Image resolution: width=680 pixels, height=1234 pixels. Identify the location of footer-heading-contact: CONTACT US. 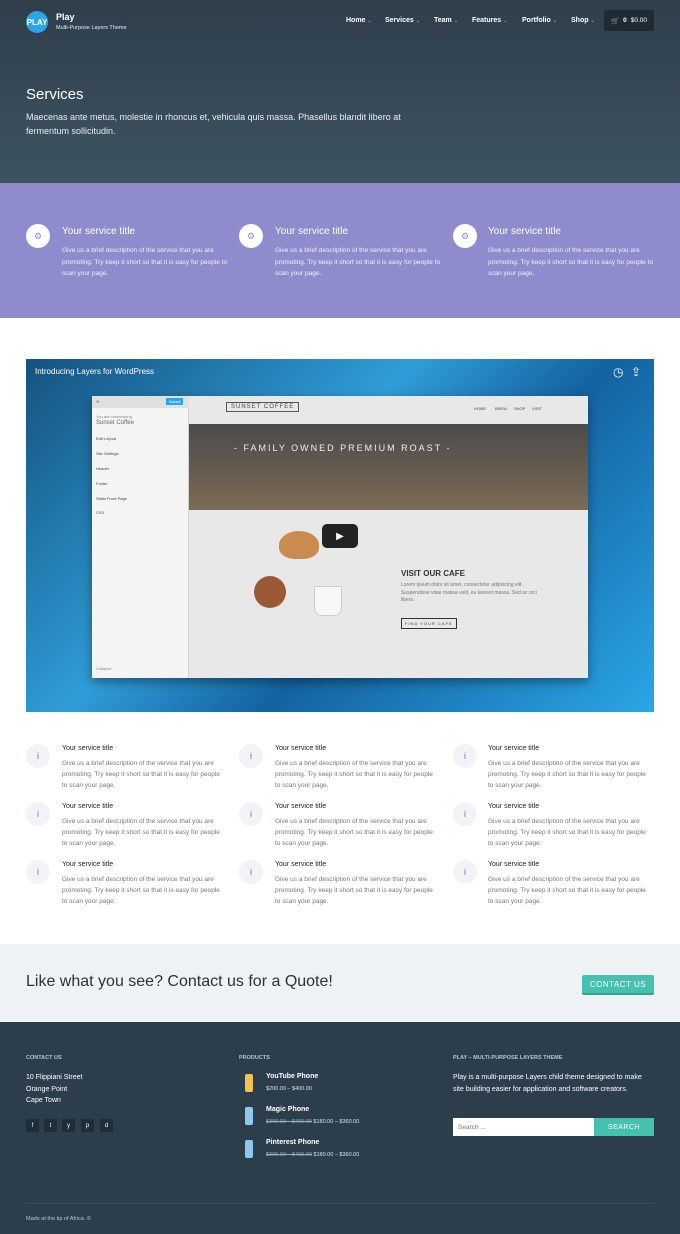
(44, 1058).